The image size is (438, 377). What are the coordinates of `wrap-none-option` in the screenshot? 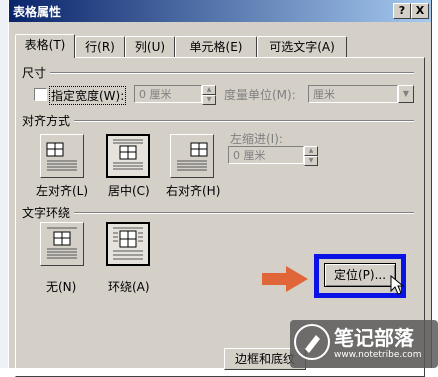 It's located at (62, 244).